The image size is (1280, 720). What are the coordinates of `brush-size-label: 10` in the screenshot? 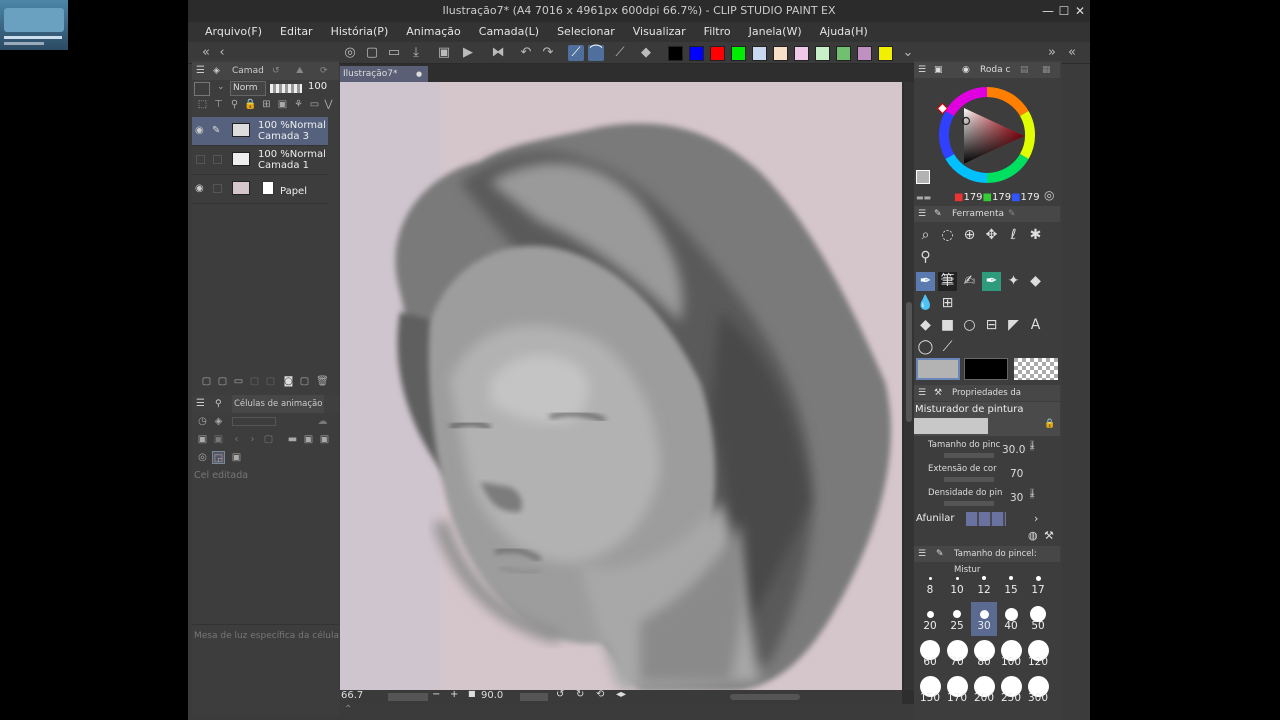 It's located at (957, 590).